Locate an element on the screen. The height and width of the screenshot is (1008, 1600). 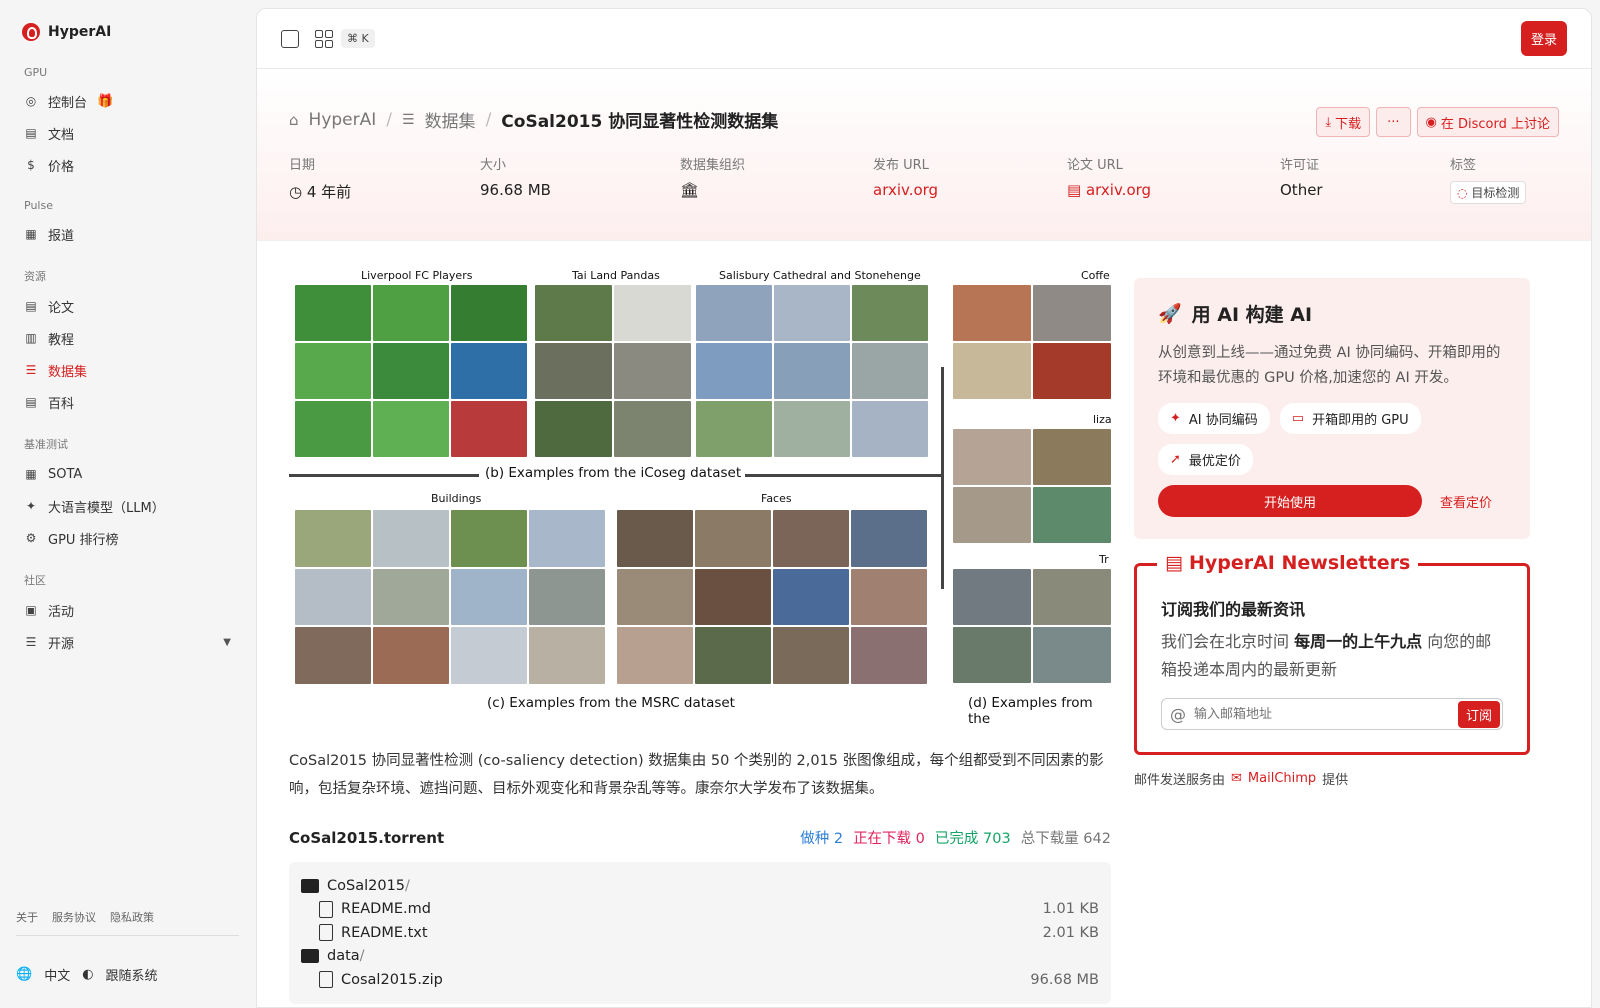
sidebar-item-docs: ▤ 文档 is located at coordinates (127, 133).